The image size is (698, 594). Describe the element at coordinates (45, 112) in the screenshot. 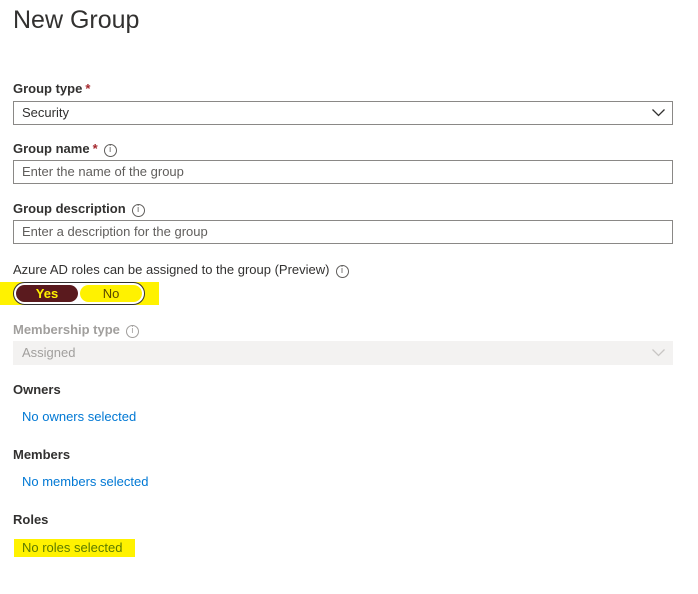

I see `group-type-value: Security` at that location.